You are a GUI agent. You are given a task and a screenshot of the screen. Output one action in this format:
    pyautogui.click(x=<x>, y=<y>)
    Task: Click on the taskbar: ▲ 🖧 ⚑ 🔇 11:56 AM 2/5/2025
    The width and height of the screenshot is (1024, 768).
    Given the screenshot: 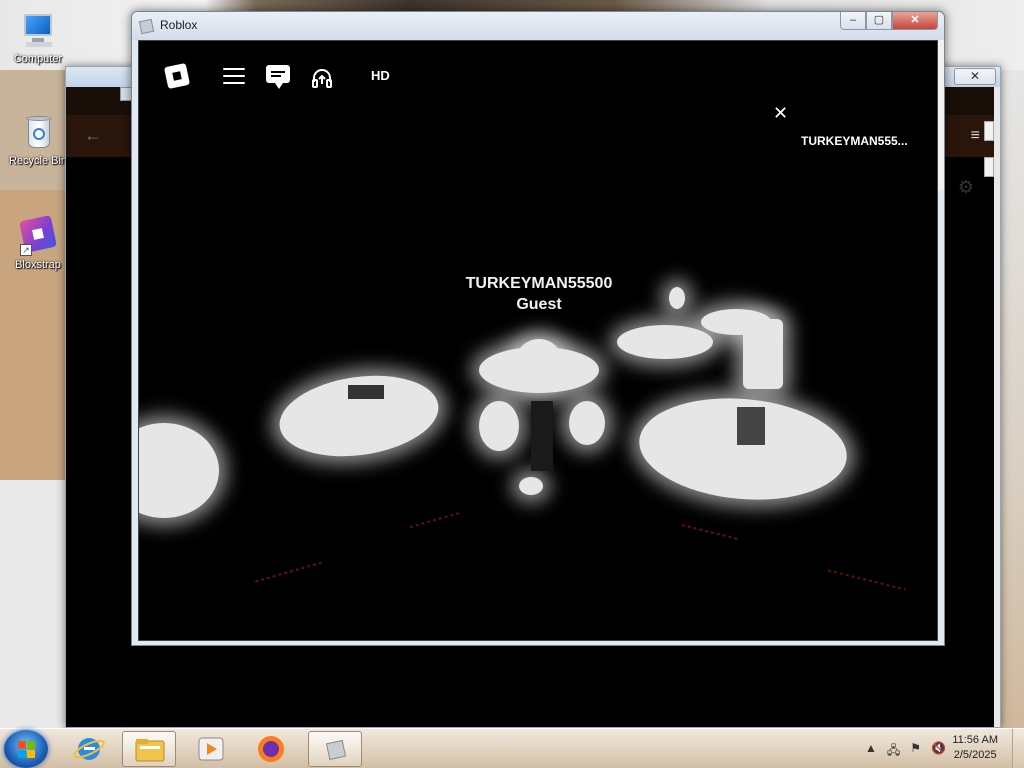 What is the action you would take?
    pyautogui.click(x=512, y=748)
    